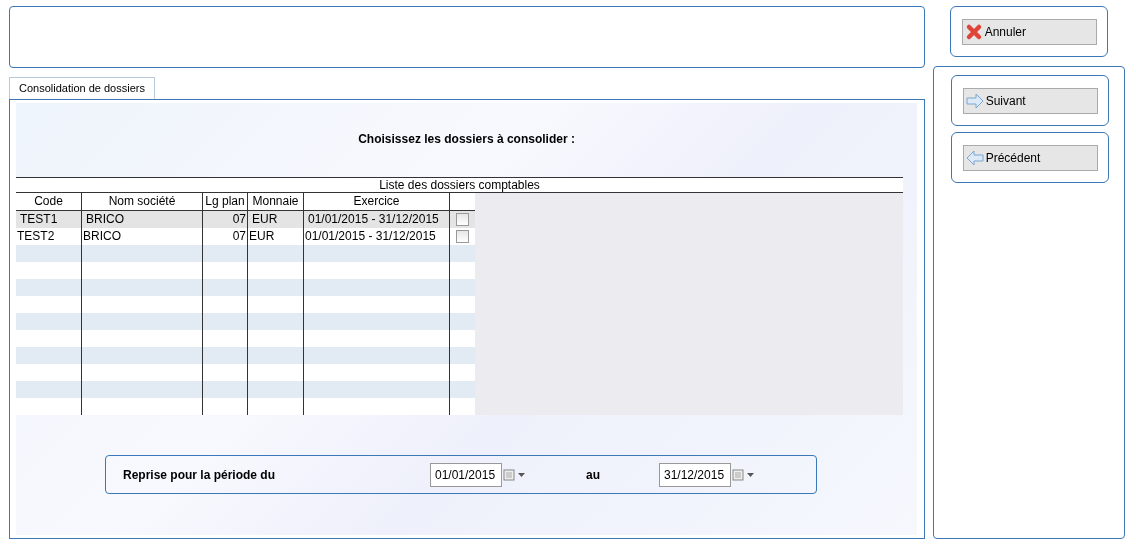 The width and height of the screenshot is (1136, 548). Describe the element at coordinates (973, 31) in the screenshot. I see `close-icon` at that location.